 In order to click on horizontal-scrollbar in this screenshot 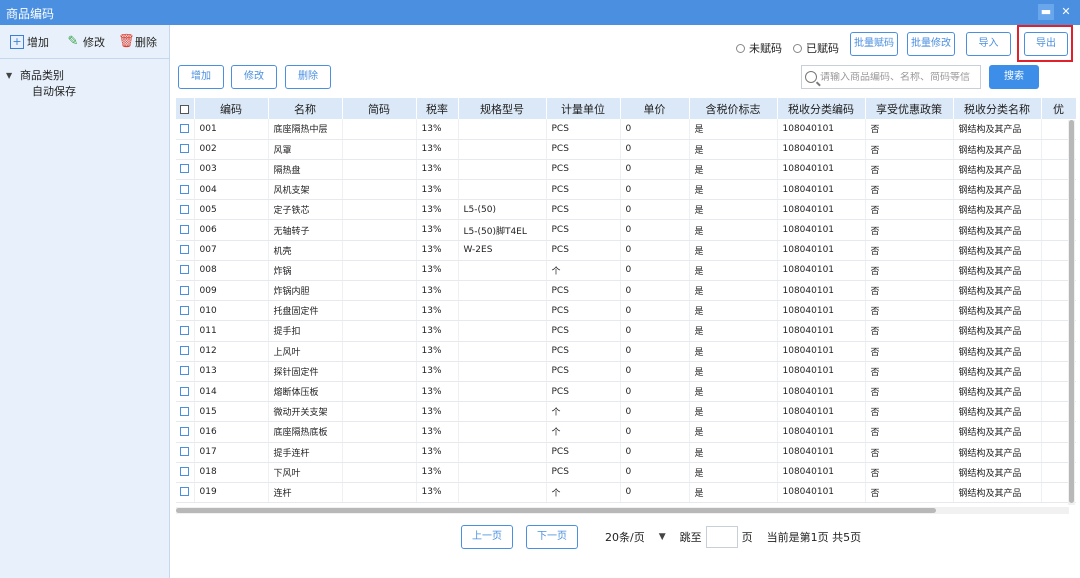, I will do `click(622, 510)`.